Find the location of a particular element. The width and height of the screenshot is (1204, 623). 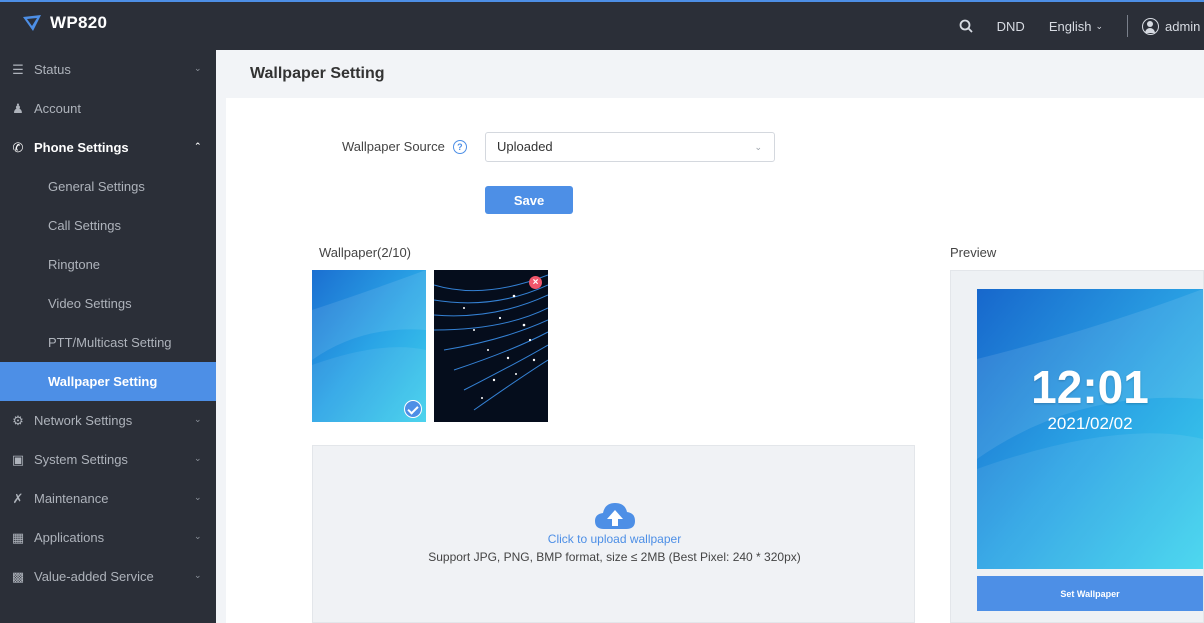

sidebar-item-maintenance: ✗ Maintenance ⌄ is located at coordinates (108, 498).